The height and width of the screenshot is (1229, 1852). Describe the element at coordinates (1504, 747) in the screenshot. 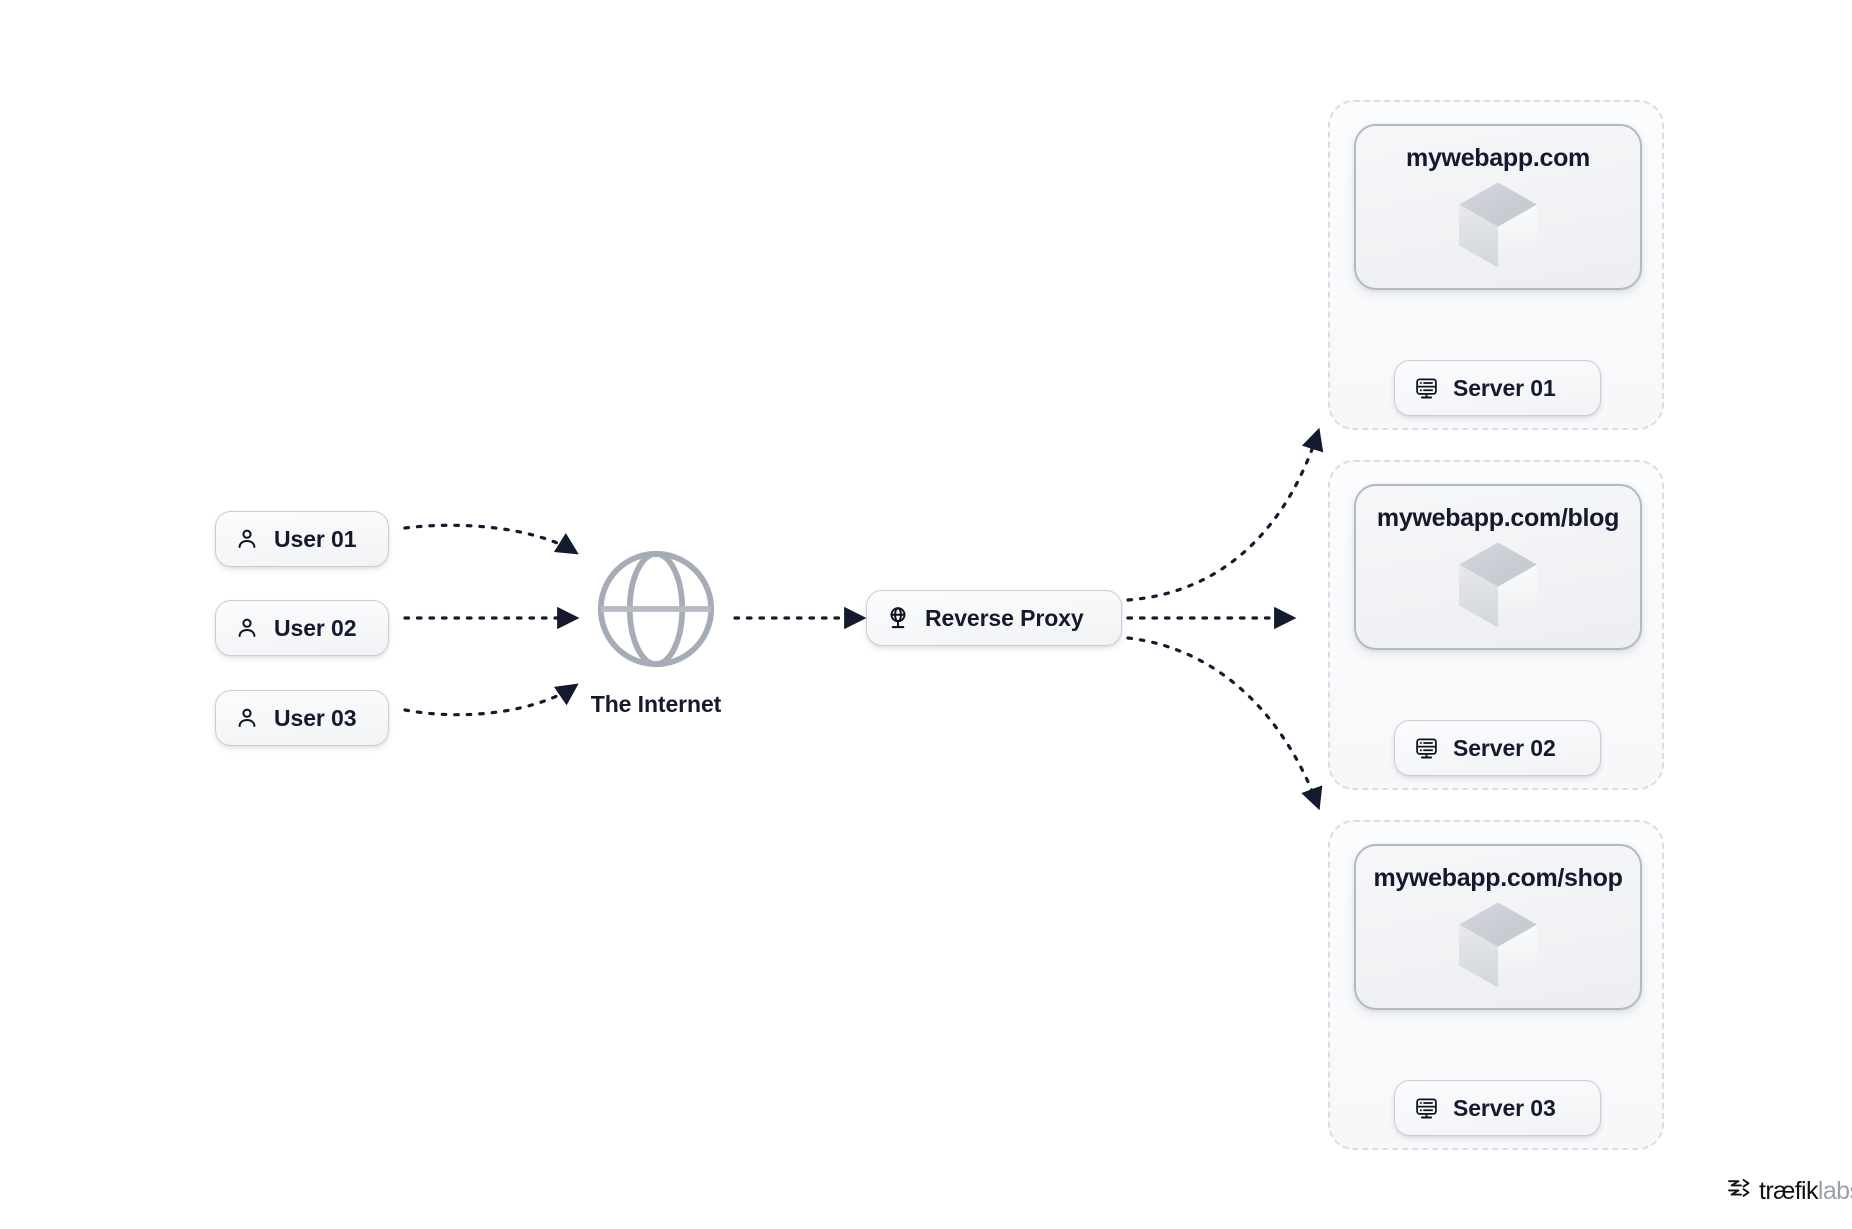

I see `server-label: Server 02` at that location.